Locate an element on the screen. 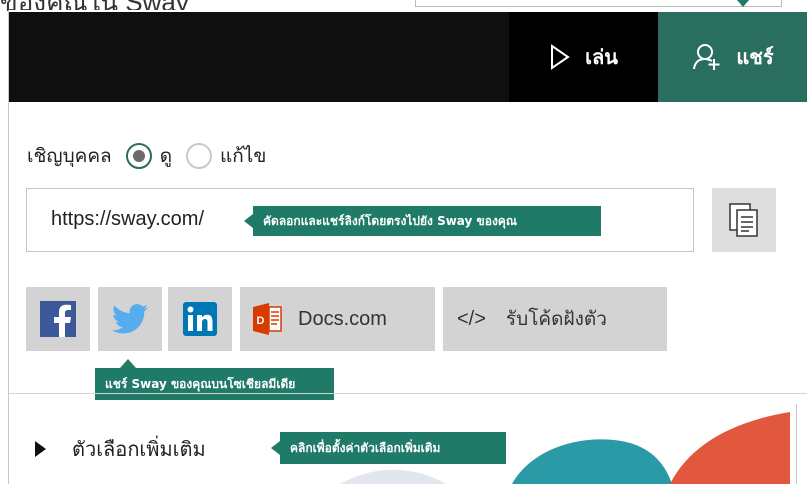  section-divider is located at coordinates (408, 393).